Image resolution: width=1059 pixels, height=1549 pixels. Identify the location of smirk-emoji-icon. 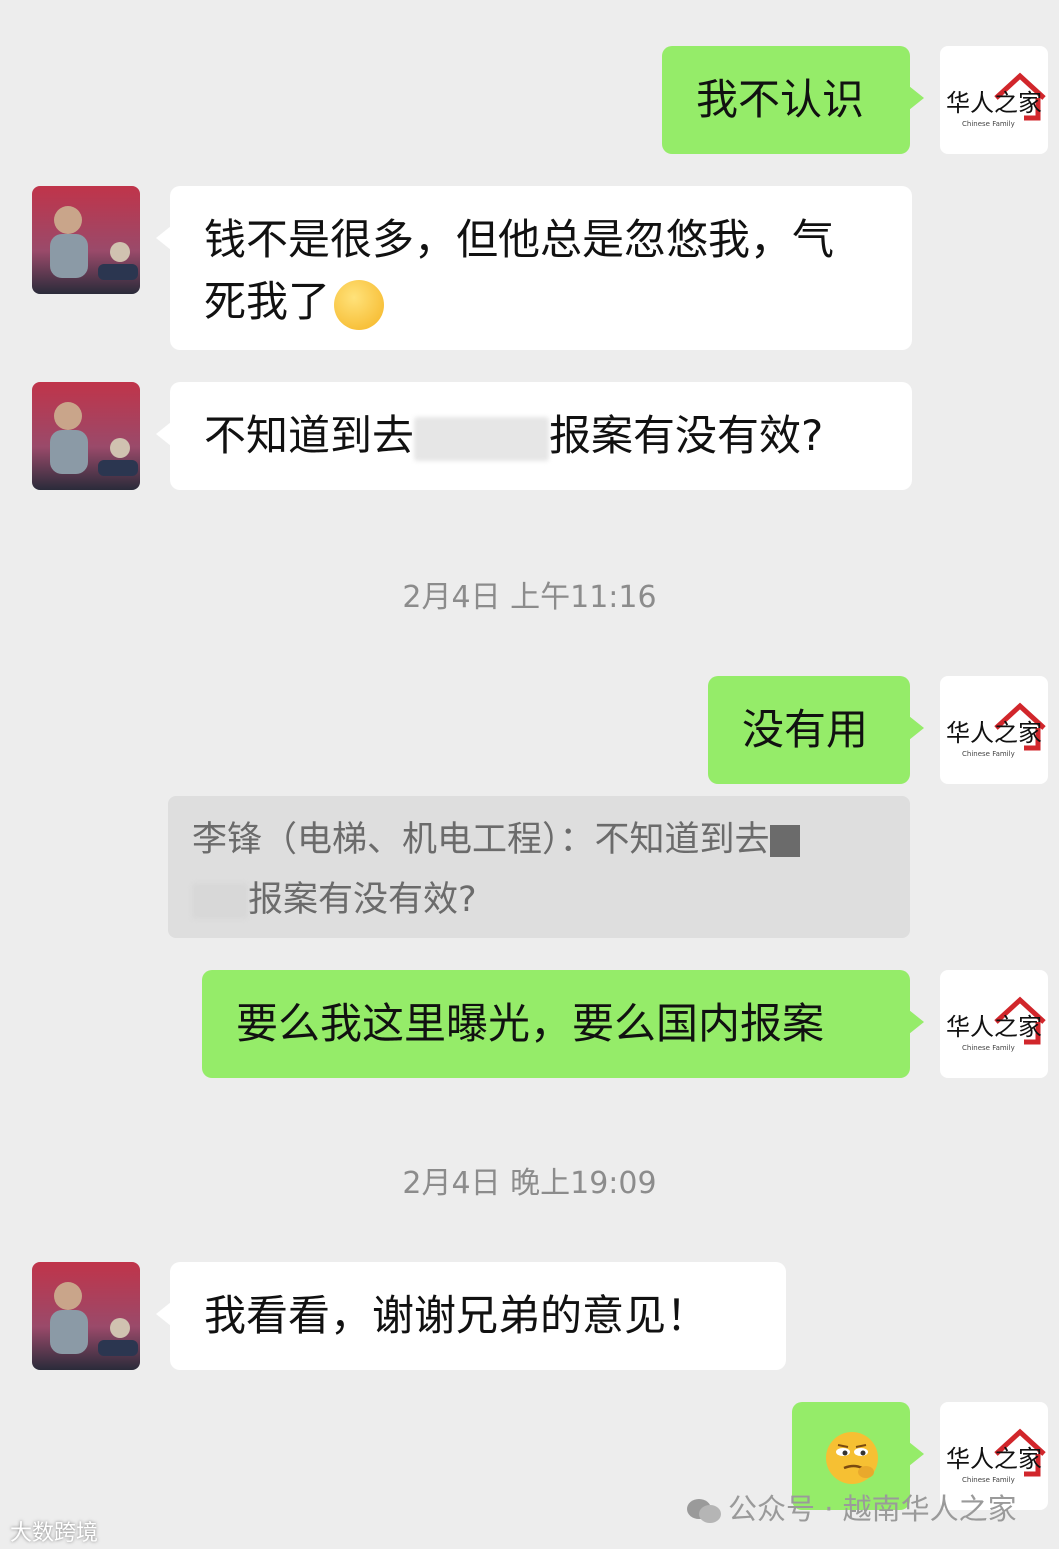
(852, 1458).